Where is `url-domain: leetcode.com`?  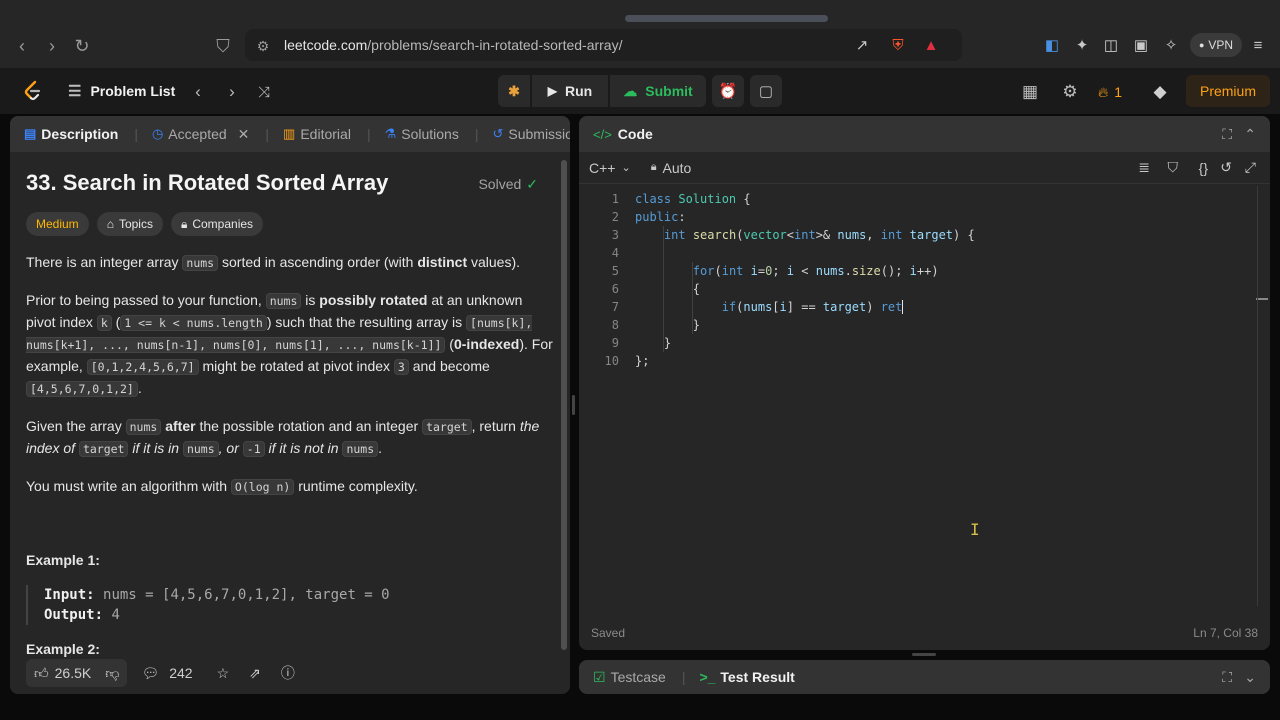 url-domain: leetcode.com is located at coordinates (326, 45).